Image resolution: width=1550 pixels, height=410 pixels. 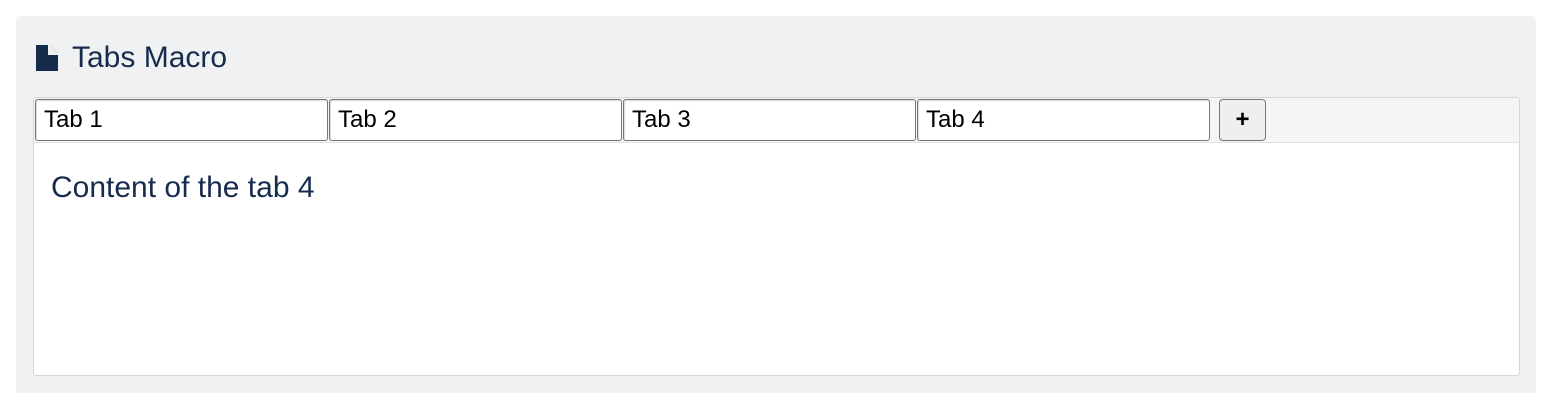 What do you see at coordinates (47, 58) in the screenshot?
I see `document-icon` at bounding box center [47, 58].